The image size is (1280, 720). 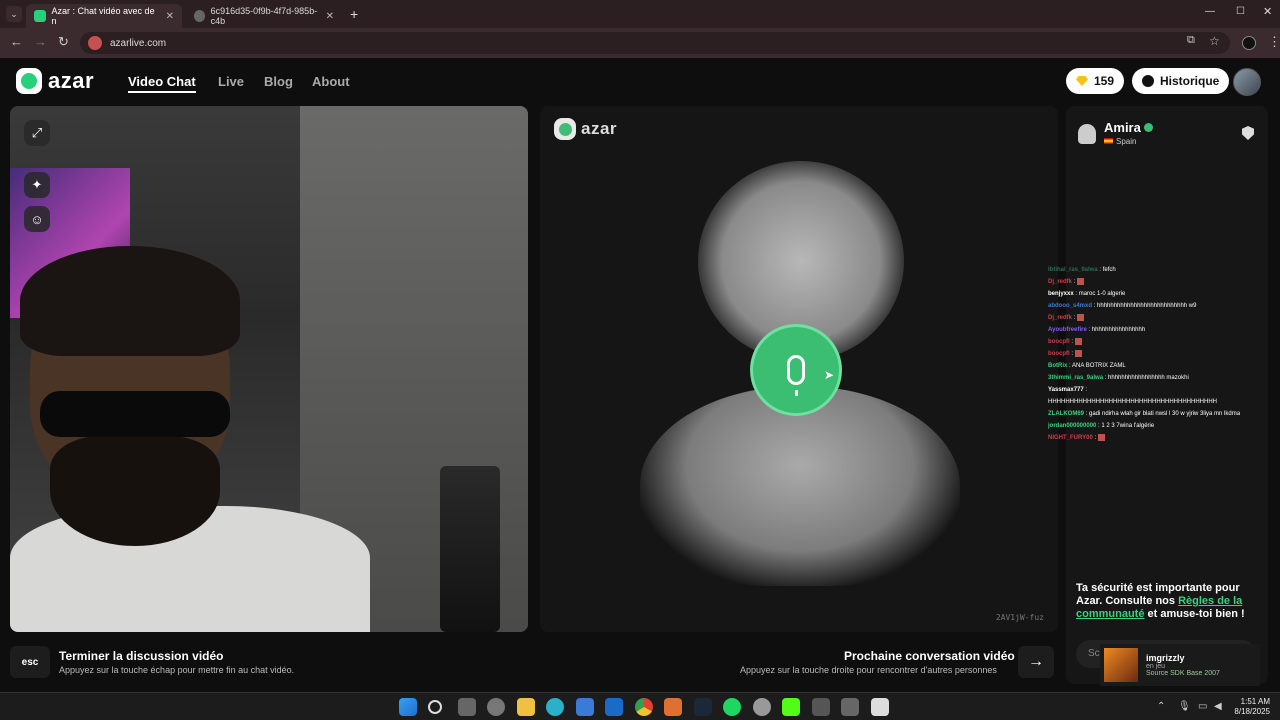 I want to click on clock-icon, so click(x=1148, y=81).